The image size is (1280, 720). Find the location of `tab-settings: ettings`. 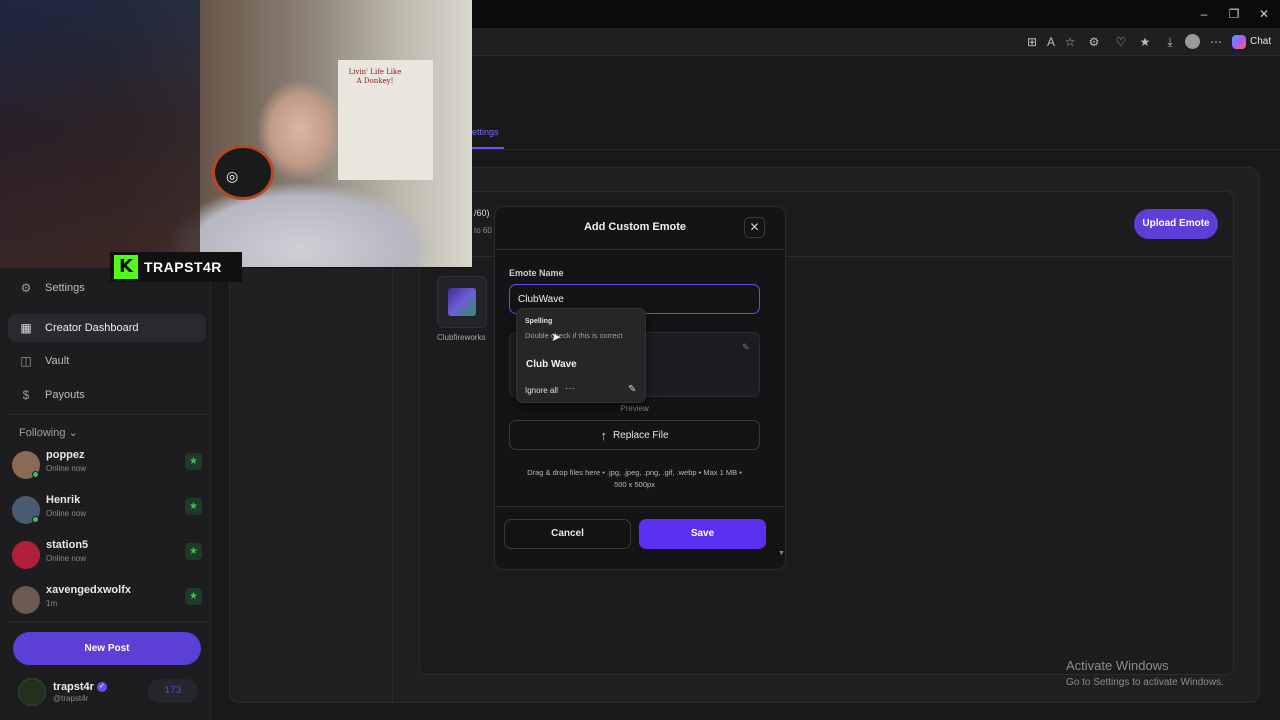

tab-settings: ettings is located at coordinates (485, 132).